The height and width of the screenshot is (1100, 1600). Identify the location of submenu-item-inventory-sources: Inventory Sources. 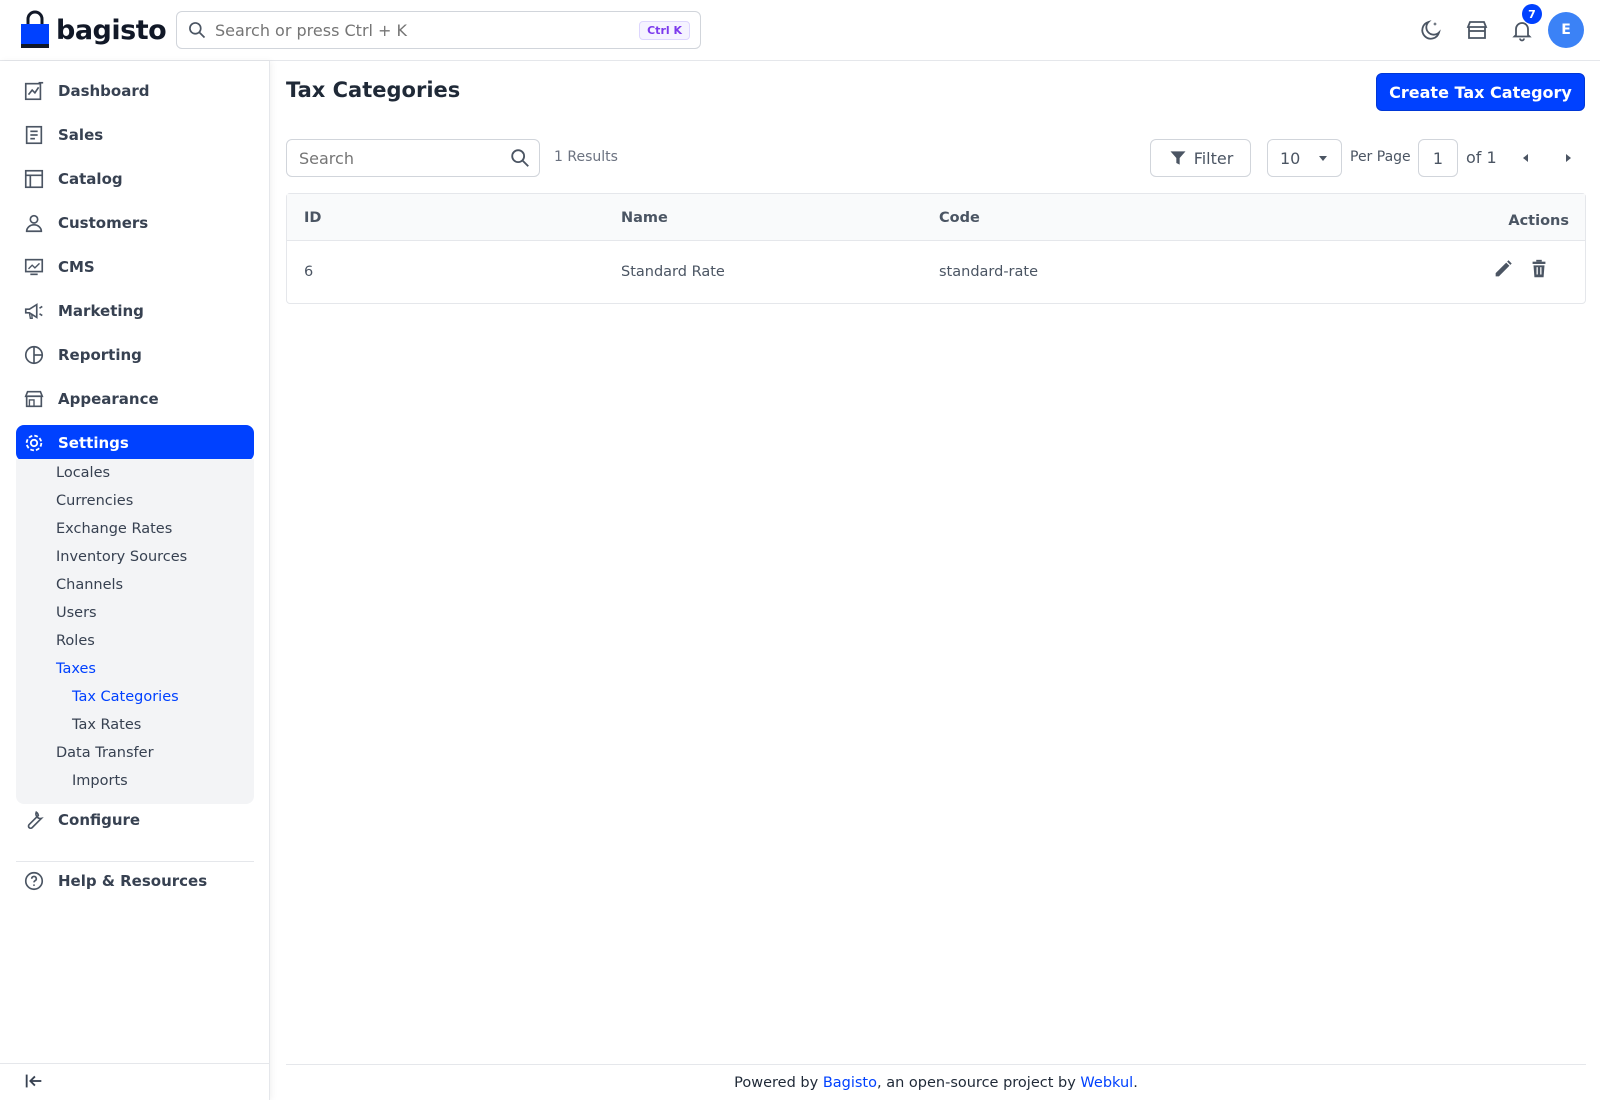
(121, 557).